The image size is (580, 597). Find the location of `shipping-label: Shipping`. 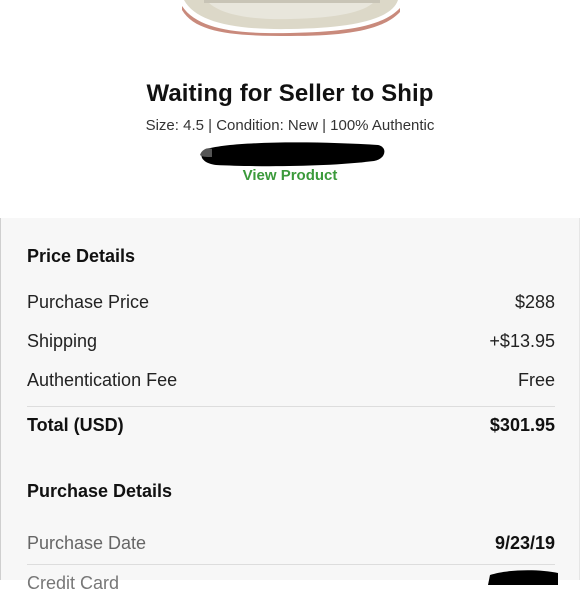

shipping-label: Shipping is located at coordinates (62, 341).